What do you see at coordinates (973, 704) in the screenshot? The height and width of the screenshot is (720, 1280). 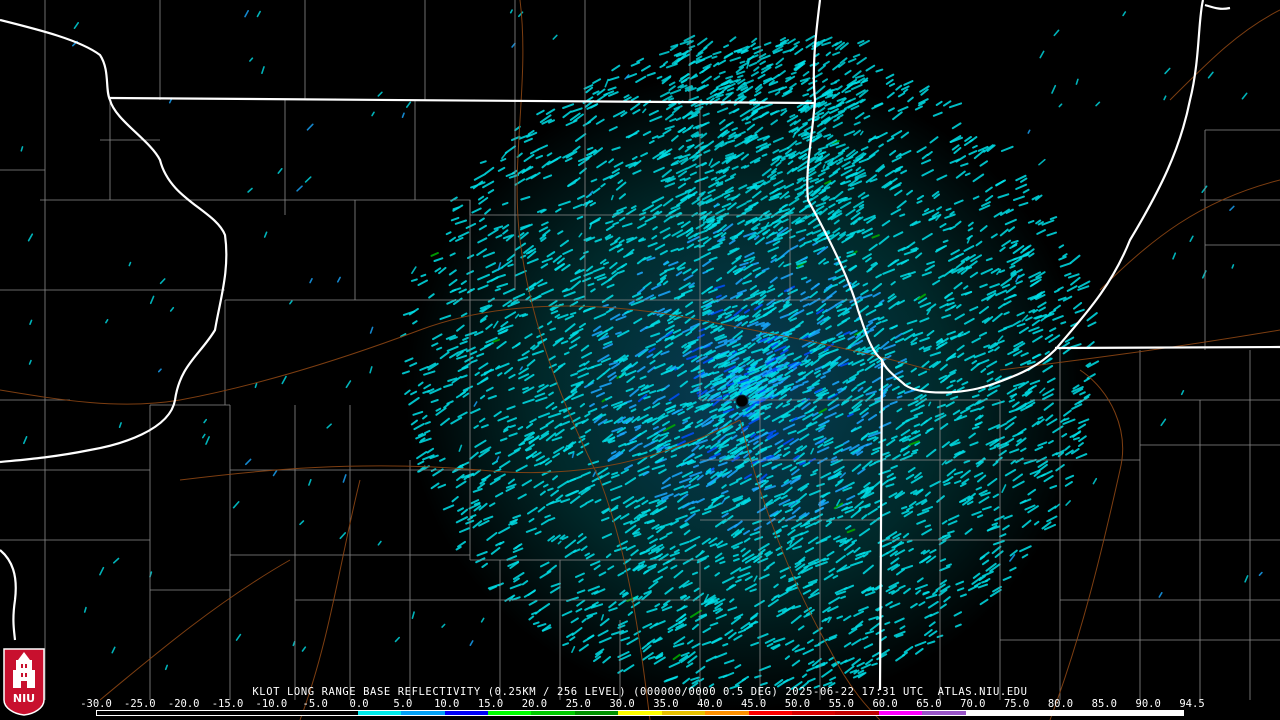 I see `colorbar-tick-label: 70.0` at bounding box center [973, 704].